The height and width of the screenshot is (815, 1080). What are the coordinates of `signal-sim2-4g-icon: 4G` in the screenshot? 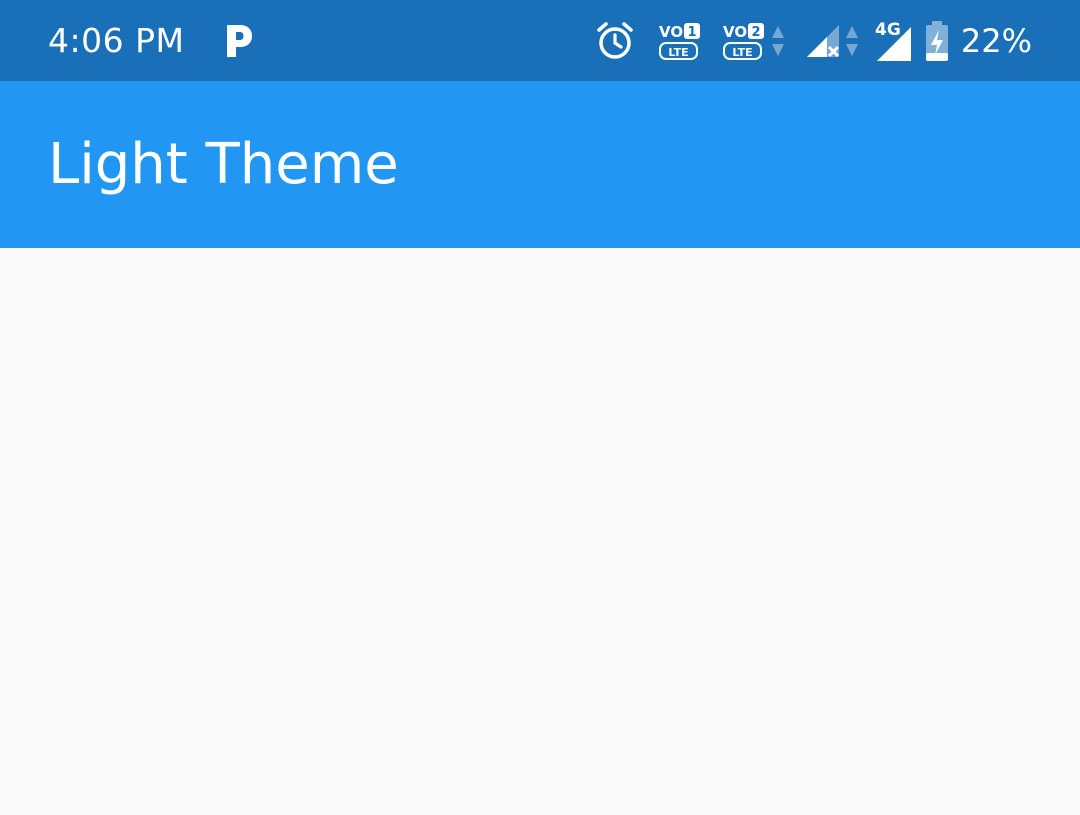 It's located at (895, 41).